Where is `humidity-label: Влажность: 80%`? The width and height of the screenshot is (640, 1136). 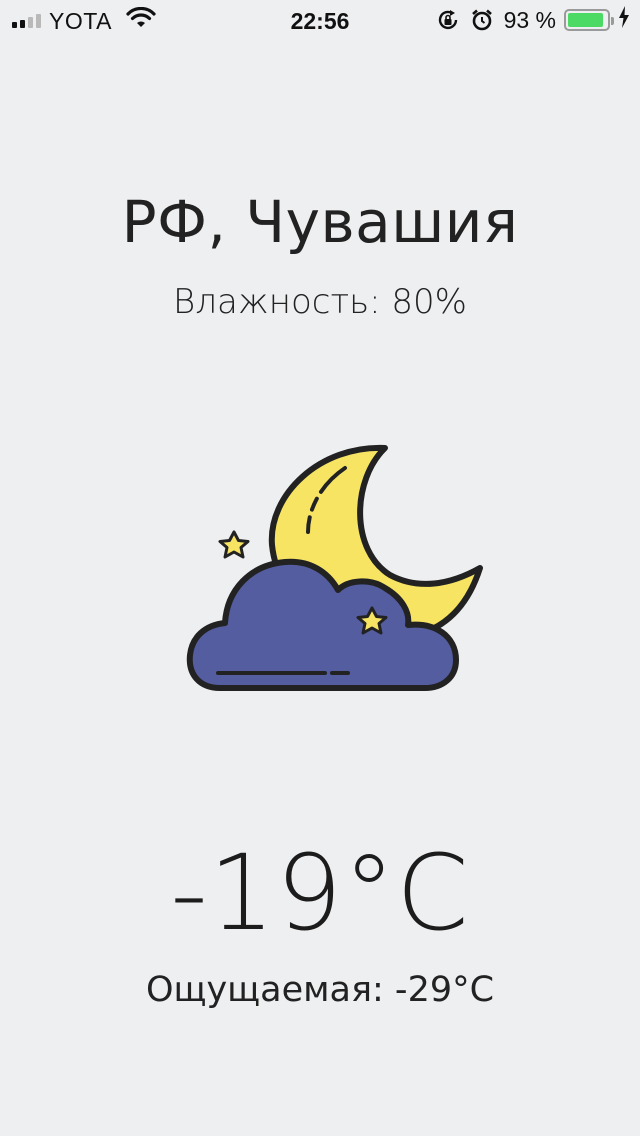
humidity-label: Влажность: 80% is located at coordinates (320, 302).